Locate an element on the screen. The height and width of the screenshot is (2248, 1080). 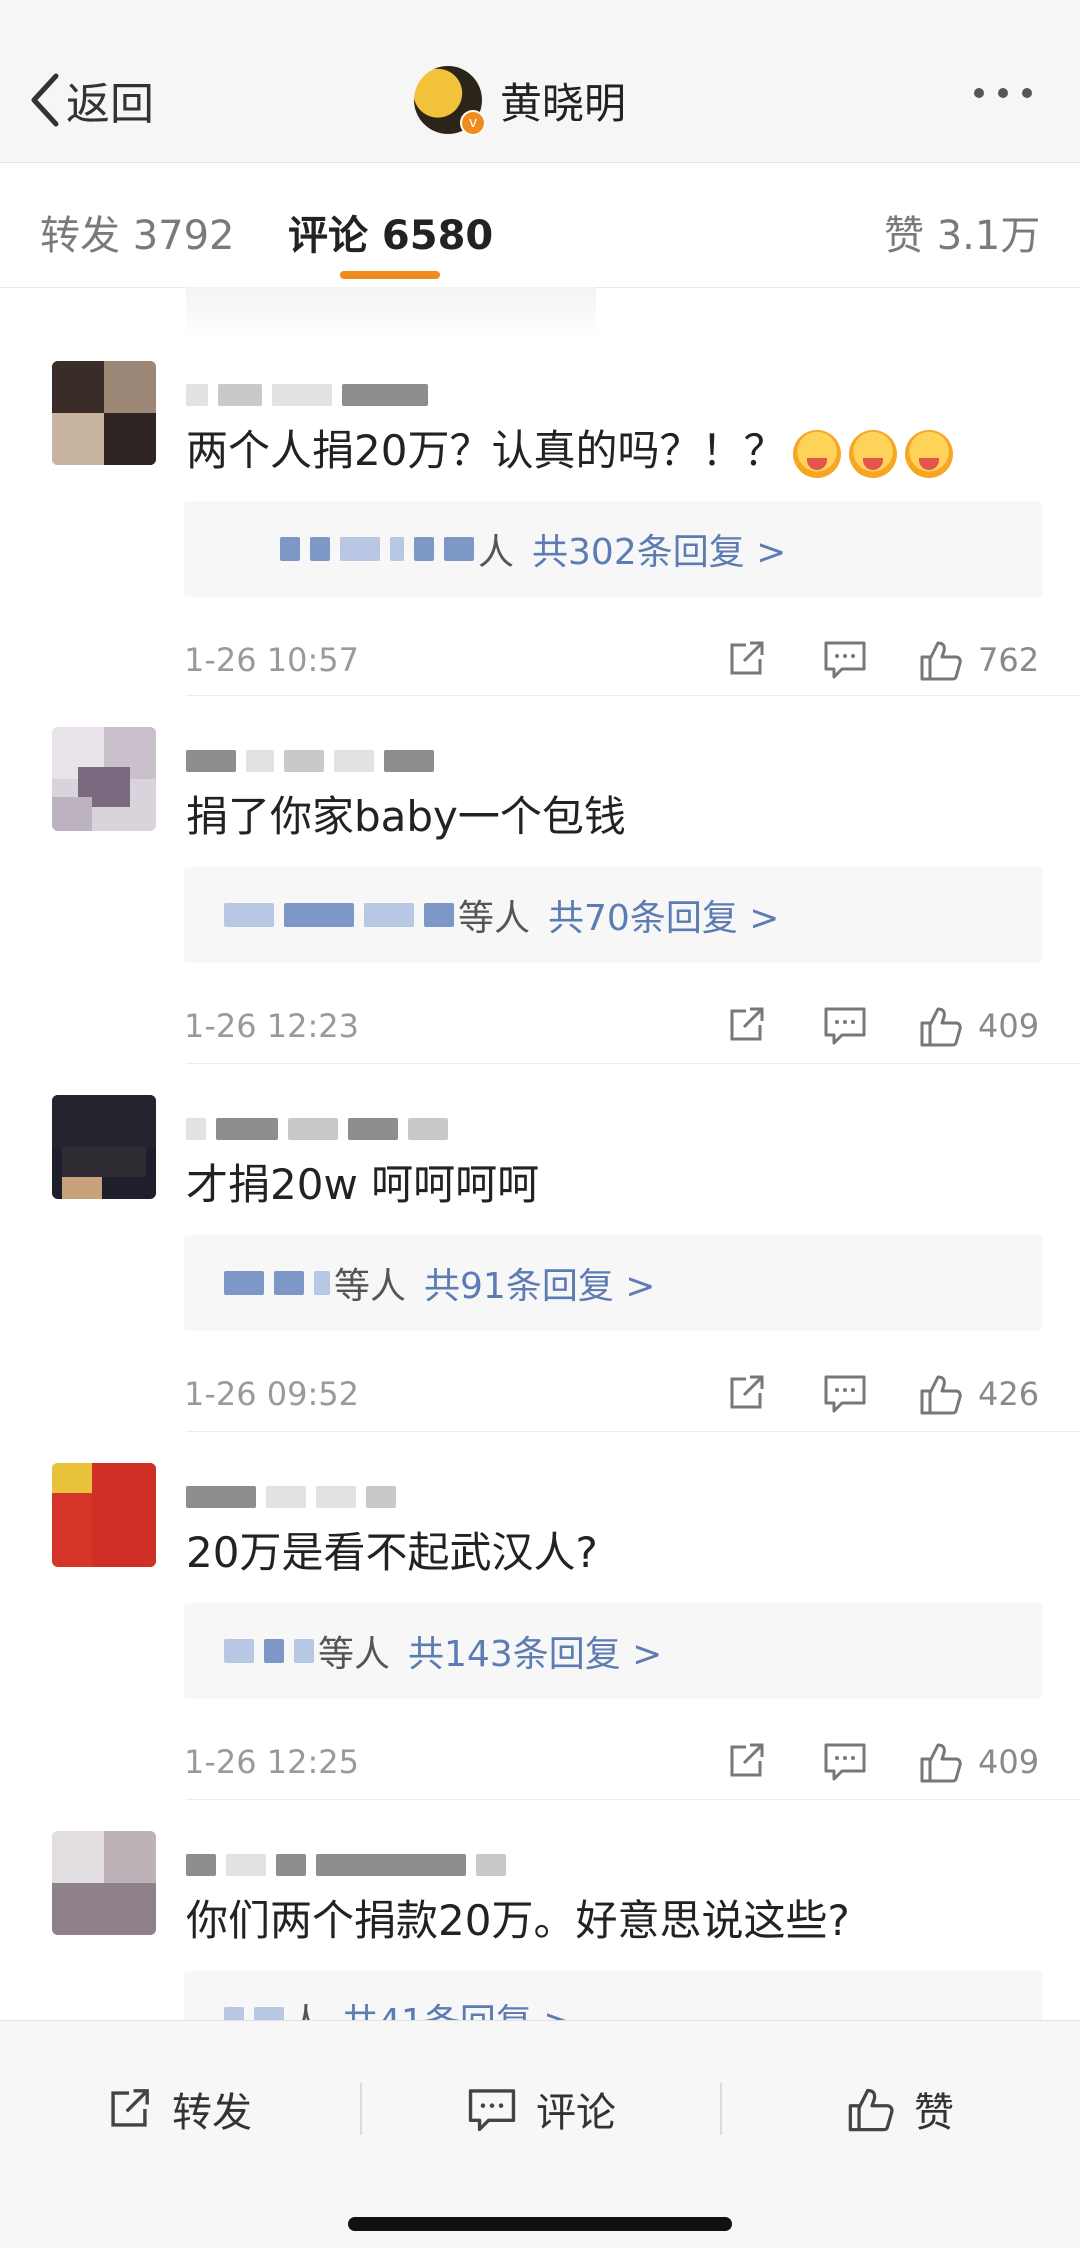
reply-count-link: 共70条回复 > is located at coordinates (663, 915).